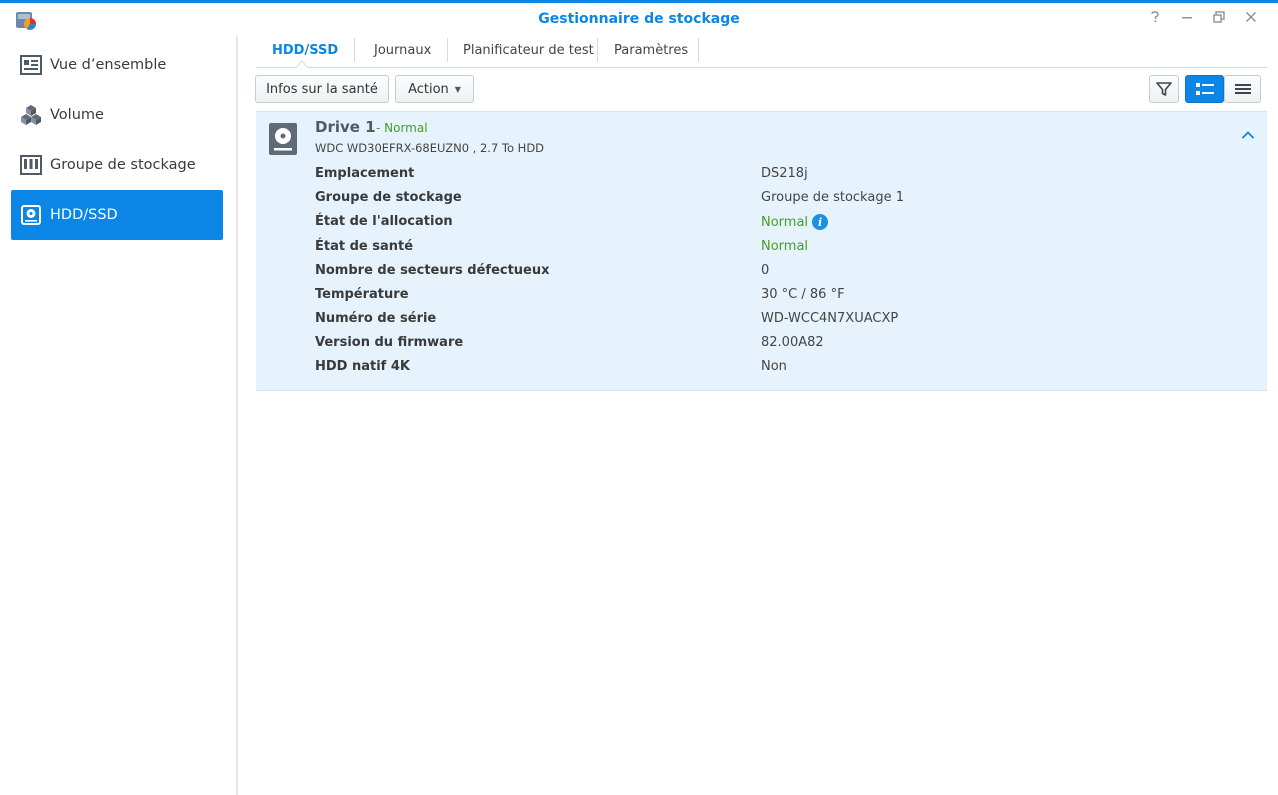 The width and height of the screenshot is (1278, 795). Describe the element at coordinates (84, 215) in the screenshot. I see `sidebar-item-label: HDD/SSD` at that location.